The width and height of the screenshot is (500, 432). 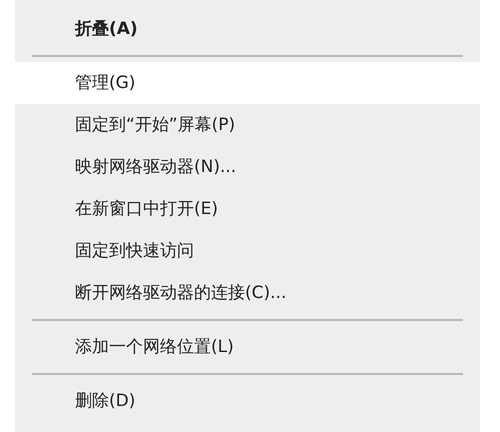 What do you see at coordinates (247, 401) in the screenshot?
I see `menu-item: 删除(D)` at bounding box center [247, 401].